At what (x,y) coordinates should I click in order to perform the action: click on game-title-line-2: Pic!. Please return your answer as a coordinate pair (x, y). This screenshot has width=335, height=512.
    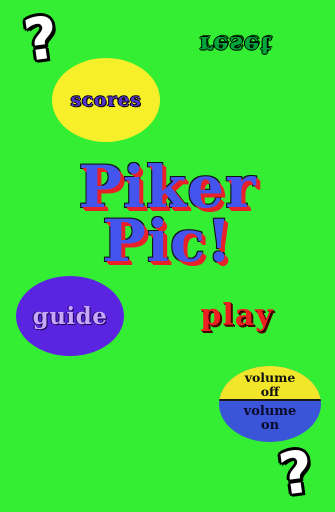
    Looking at the image, I should click on (167, 241).